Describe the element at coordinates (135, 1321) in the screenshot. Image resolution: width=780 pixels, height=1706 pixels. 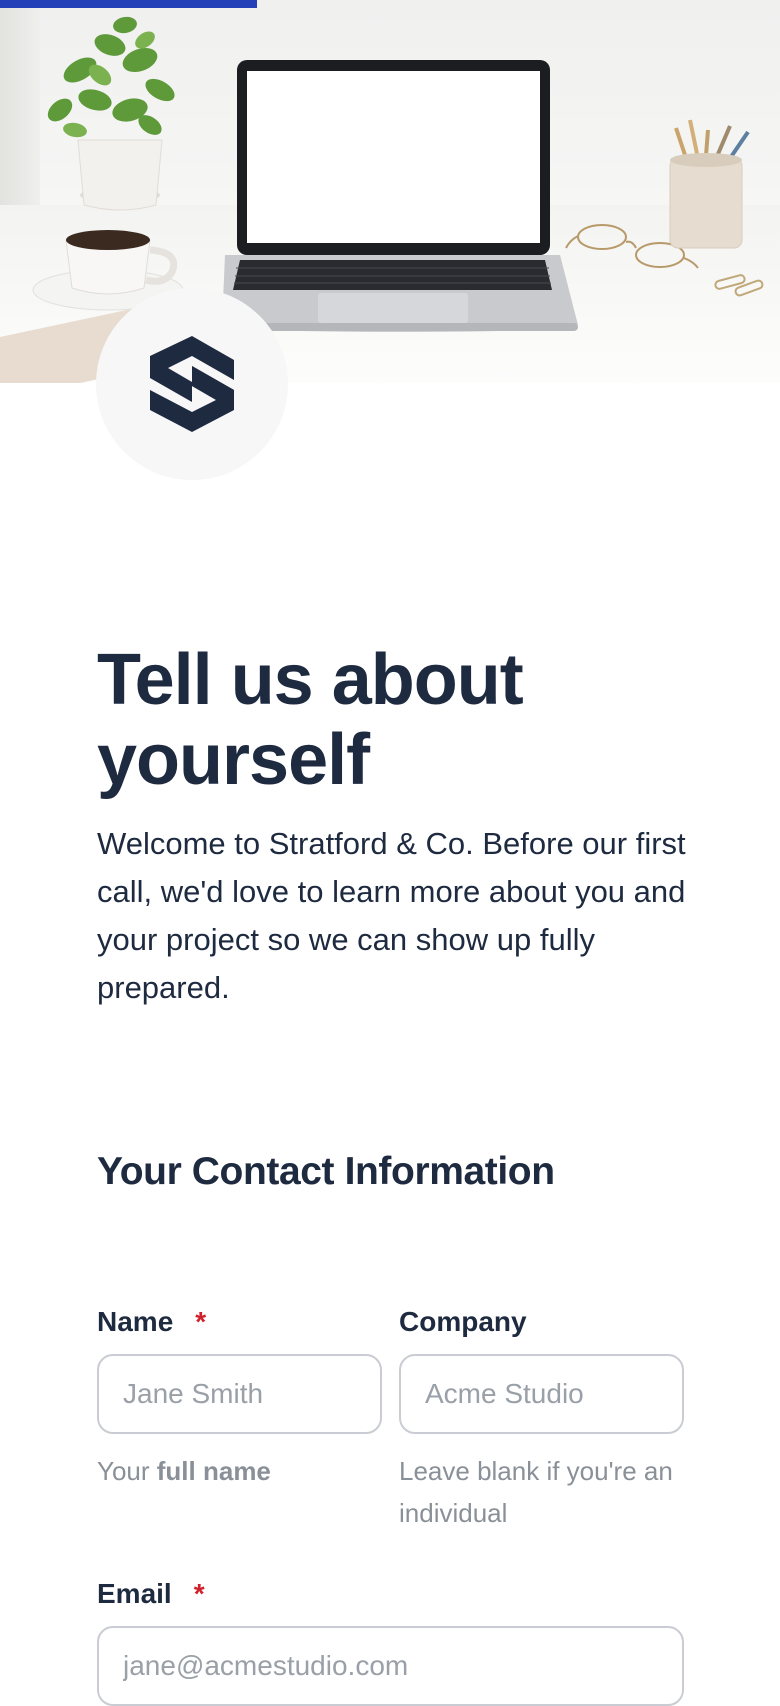
I see `name-label: Name` at that location.